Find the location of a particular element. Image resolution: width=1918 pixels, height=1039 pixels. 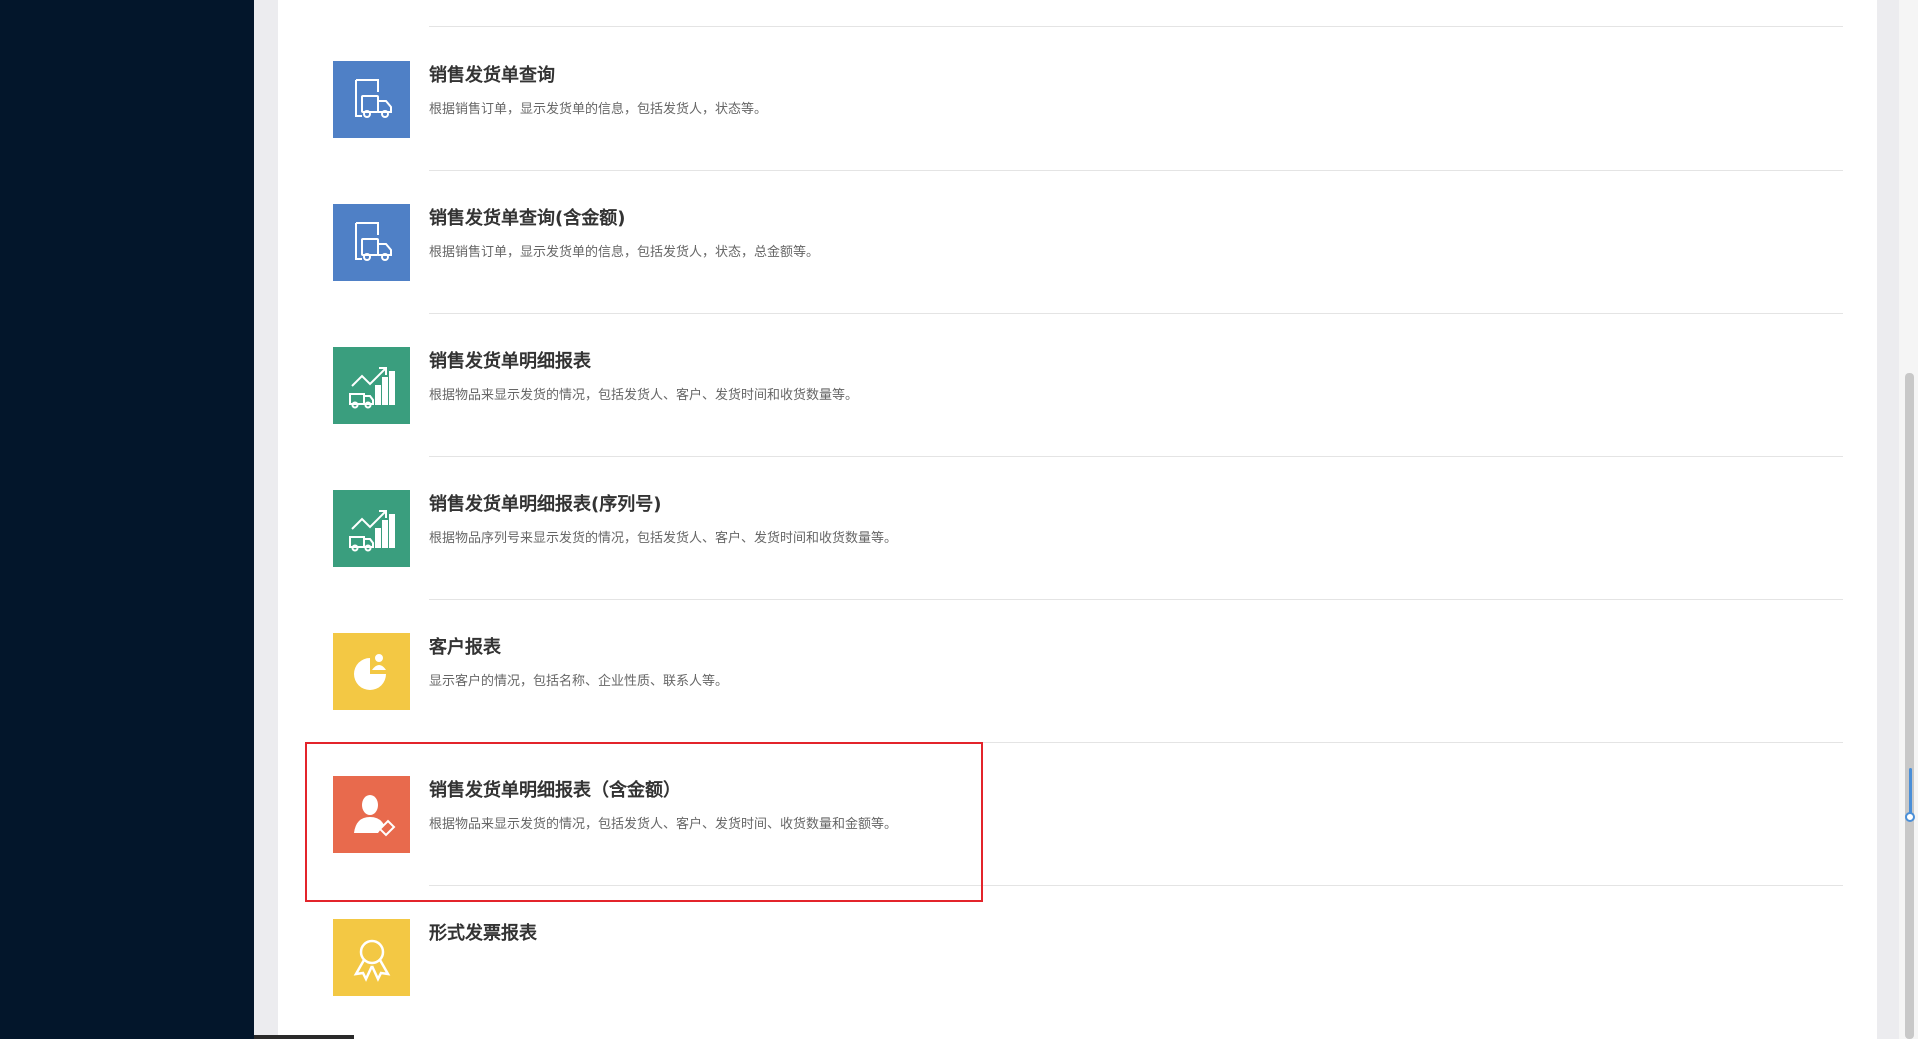

report-description: 根据物品序列号来显示发货的情况，包括发货人、客户、发货时间和收货数量等。 is located at coordinates (663, 538).